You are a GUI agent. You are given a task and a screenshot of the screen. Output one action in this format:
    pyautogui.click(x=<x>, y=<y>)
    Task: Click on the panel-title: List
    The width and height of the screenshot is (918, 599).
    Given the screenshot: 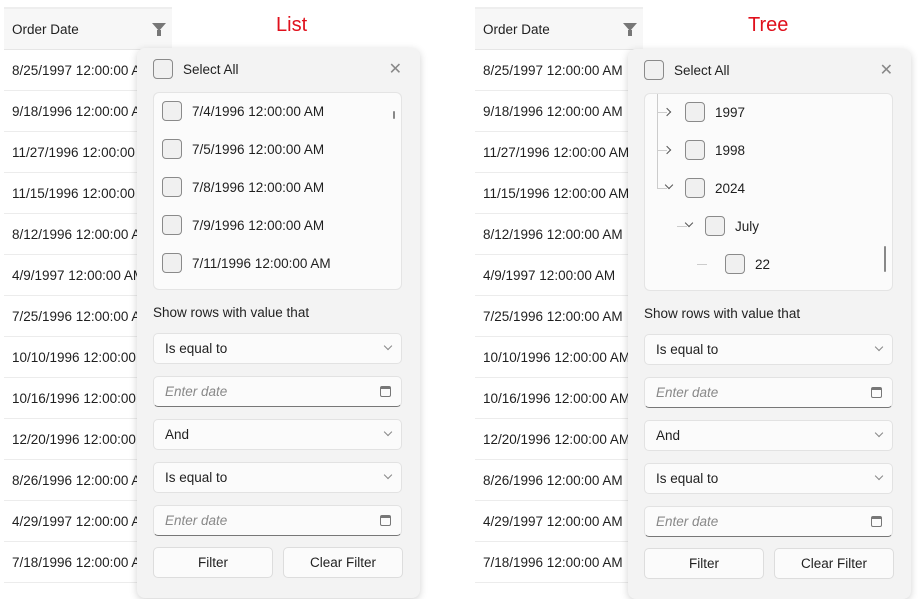 What is the action you would take?
    pyautogui.click(x=292, y=25)
    